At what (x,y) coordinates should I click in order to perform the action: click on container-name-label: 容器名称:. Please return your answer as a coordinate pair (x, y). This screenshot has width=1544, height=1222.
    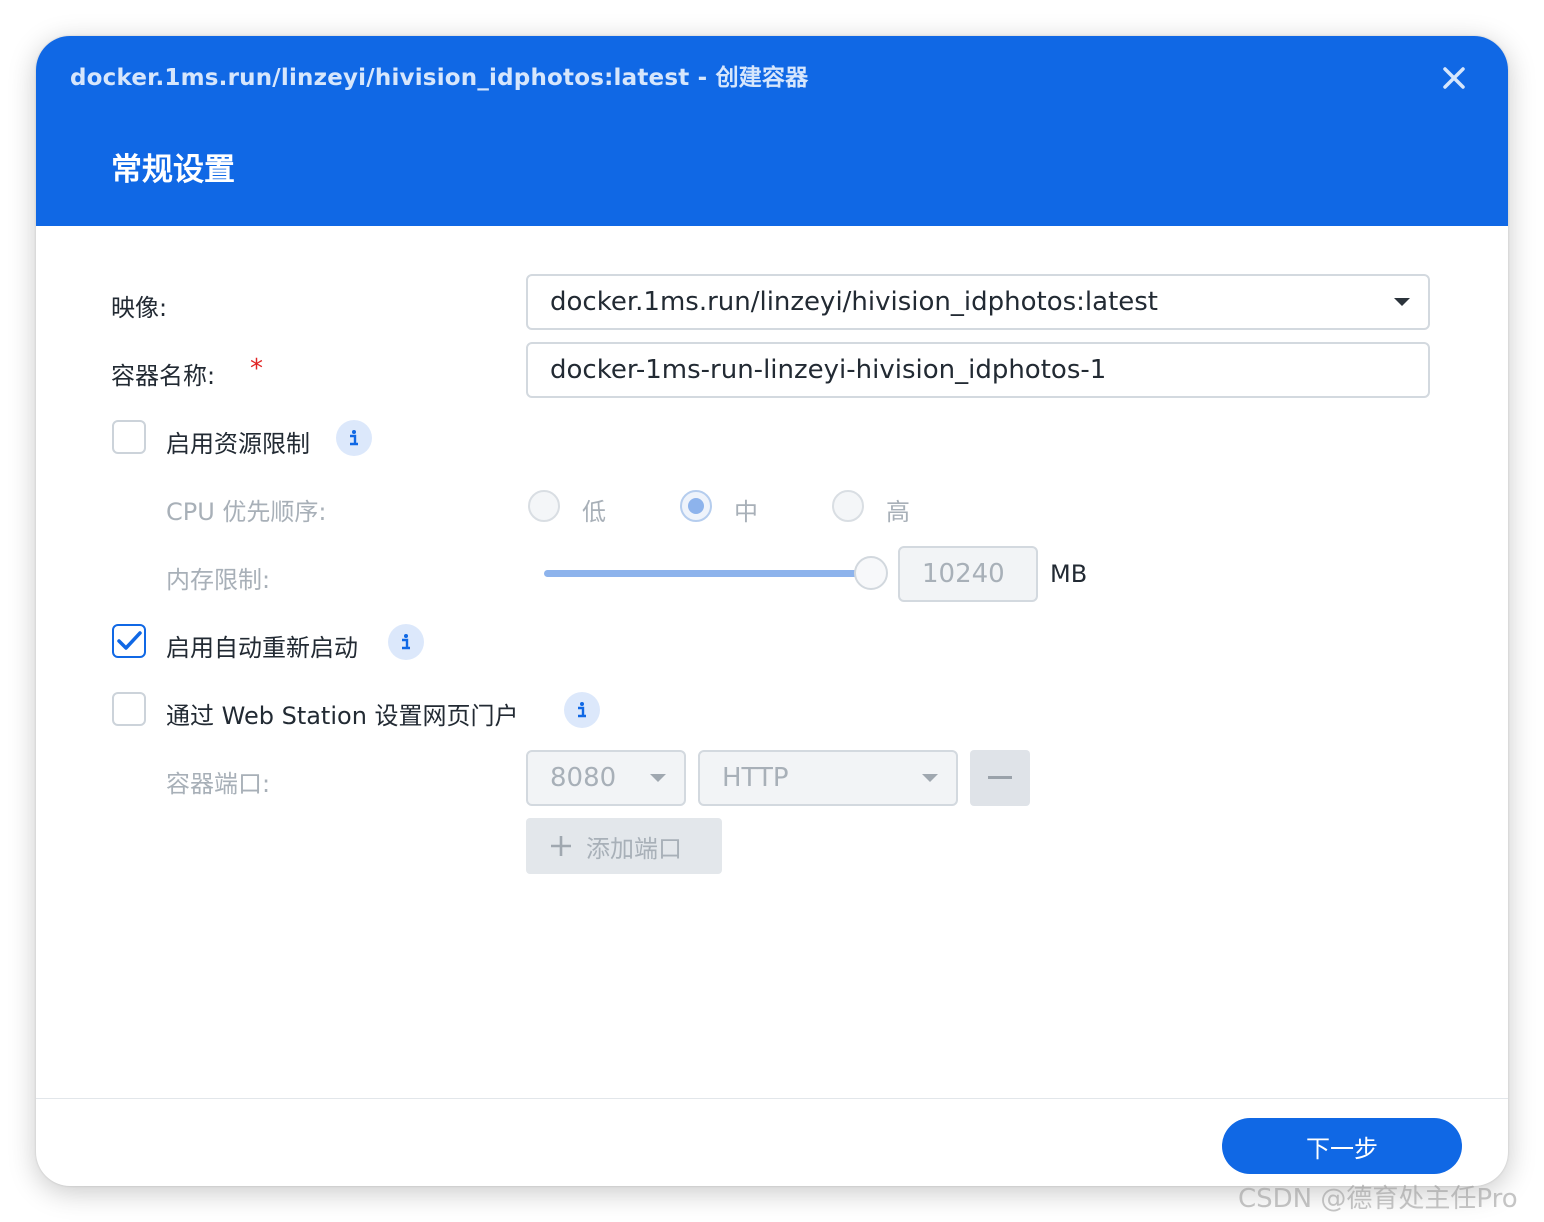
    Looking at the image, I should click on (163, 376).